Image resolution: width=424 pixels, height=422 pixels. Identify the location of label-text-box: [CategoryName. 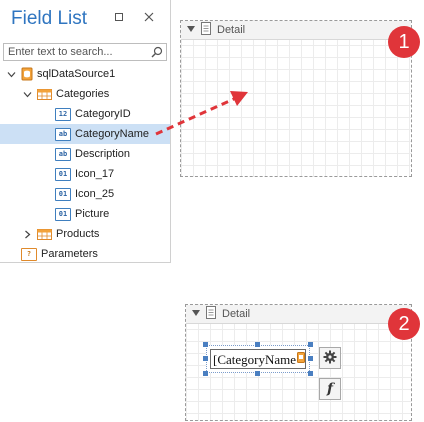
(258, 359).